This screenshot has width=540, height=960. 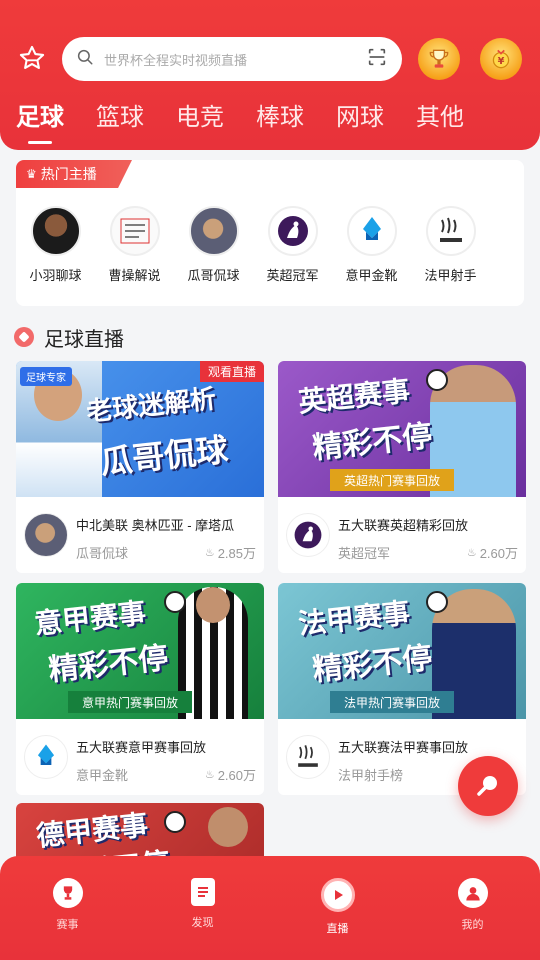 I want to click on tab-tennis: 网球, so click(x=360, y=120).